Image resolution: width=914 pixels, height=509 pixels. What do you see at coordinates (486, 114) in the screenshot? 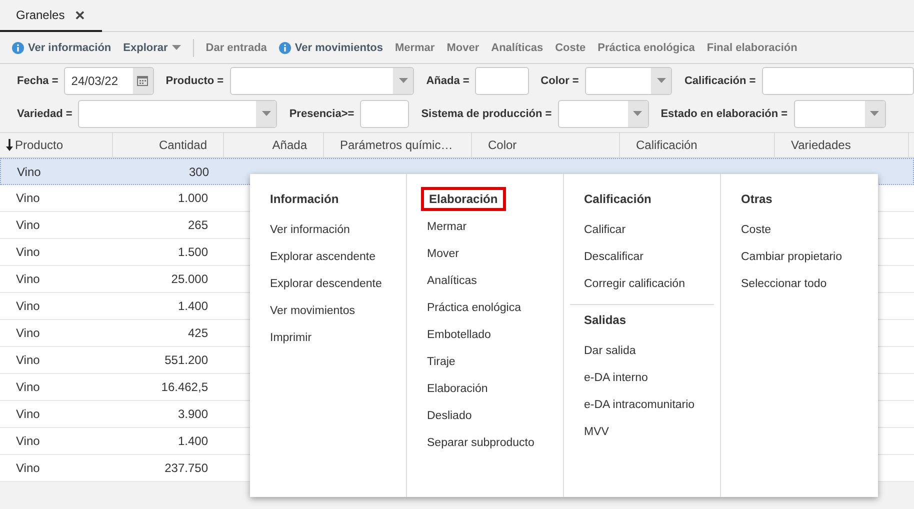
I see `filter-label: Sistema de producción =` at bounding box center [486, 114].